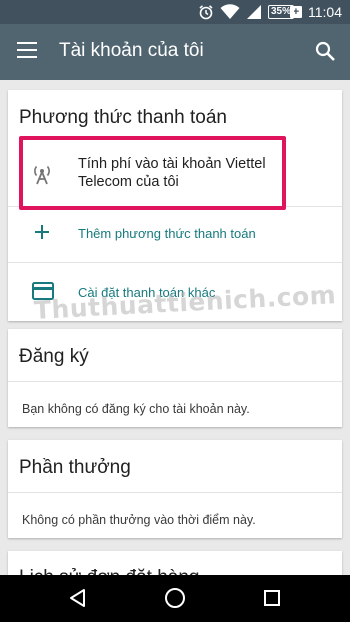 The width and height of the screenshot is (350, 622). I want to click on battery-icon: 35%, so click(280, 12).